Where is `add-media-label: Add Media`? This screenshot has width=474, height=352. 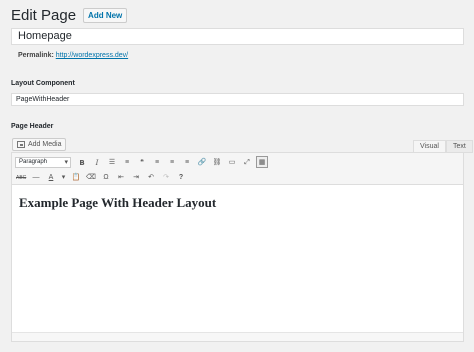
add-media-label: Add Media is located at coordinates (45, 144).